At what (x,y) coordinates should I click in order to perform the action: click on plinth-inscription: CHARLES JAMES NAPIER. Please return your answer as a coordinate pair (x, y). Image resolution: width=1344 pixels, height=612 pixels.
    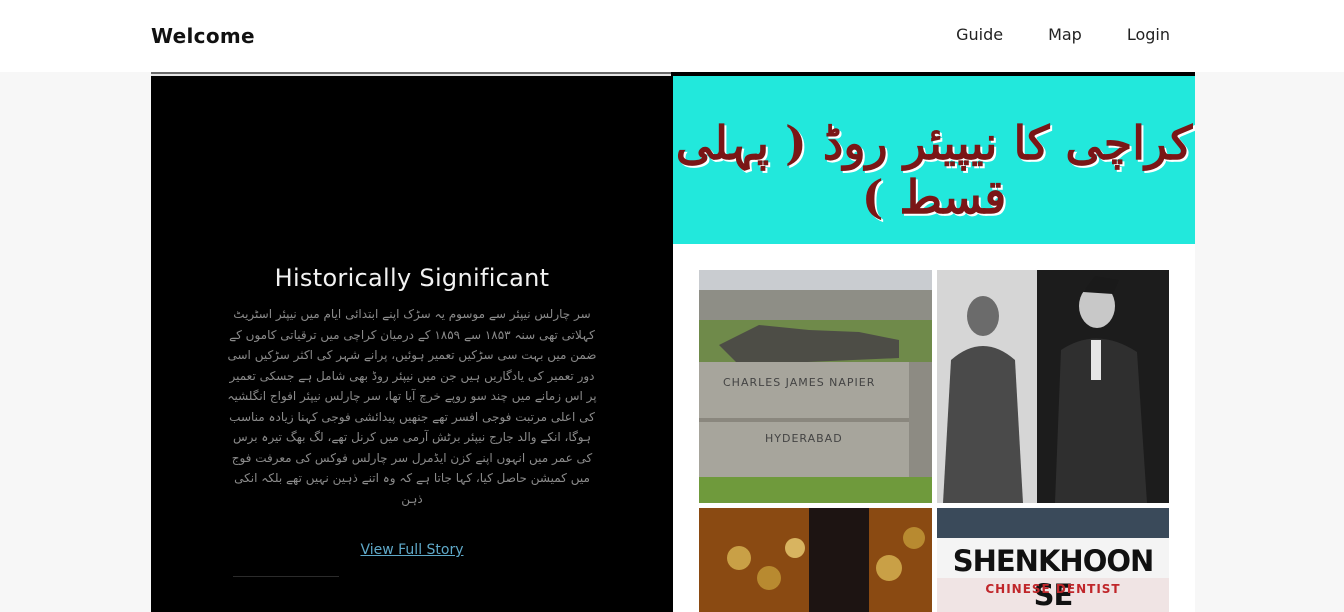
    Looking at the image, I should click on (799, 382).